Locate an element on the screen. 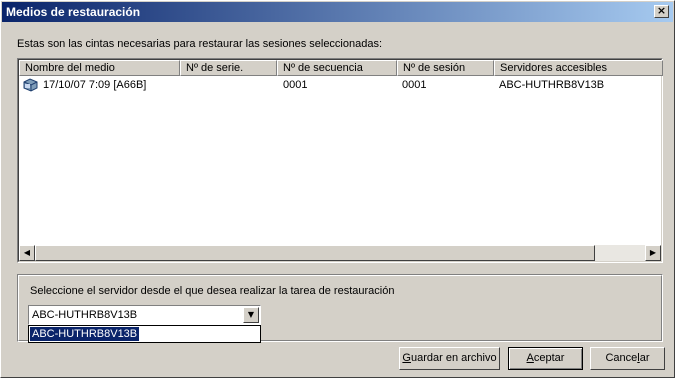  close-icon: × is located at coordinates (661, 11).